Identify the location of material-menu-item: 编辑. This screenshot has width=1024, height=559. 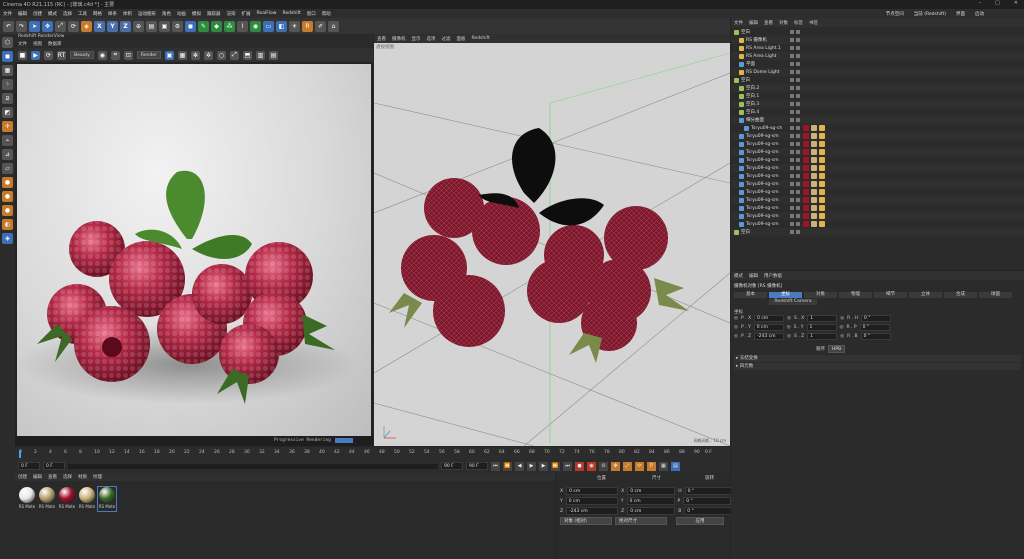
(37, 477).